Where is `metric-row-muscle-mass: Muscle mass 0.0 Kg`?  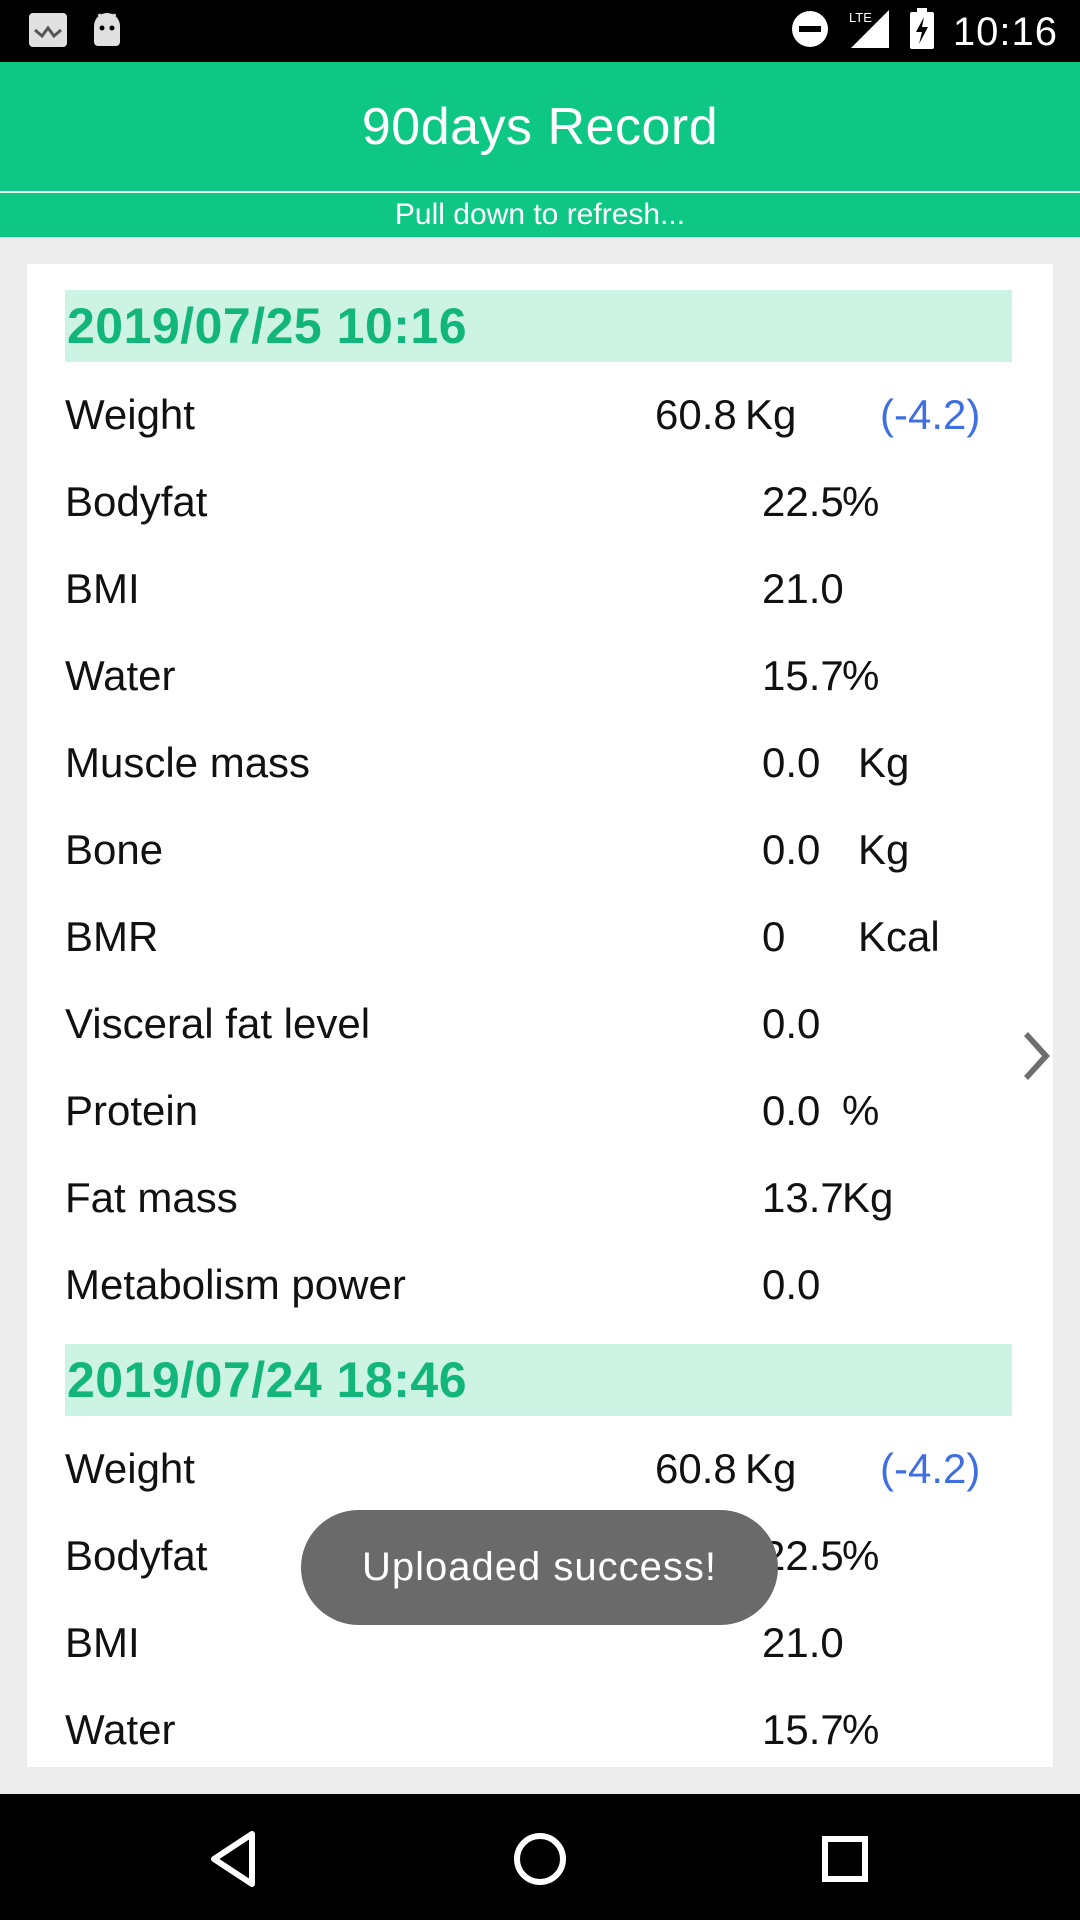 metric-row-muscle-mass: Muscle mass 0.0 Kg is located at coordinates (545, 764).